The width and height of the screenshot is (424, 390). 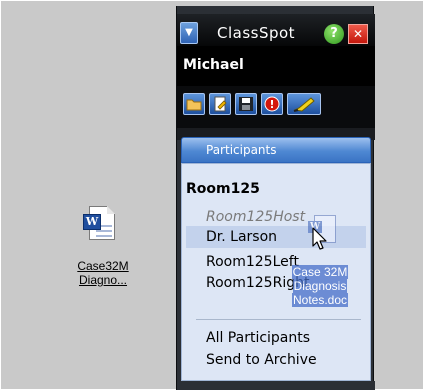 What do you see at coordinates (103, 226) in the screenshot?
I see `word-document-icon: W` at bounding box center [103, 226].